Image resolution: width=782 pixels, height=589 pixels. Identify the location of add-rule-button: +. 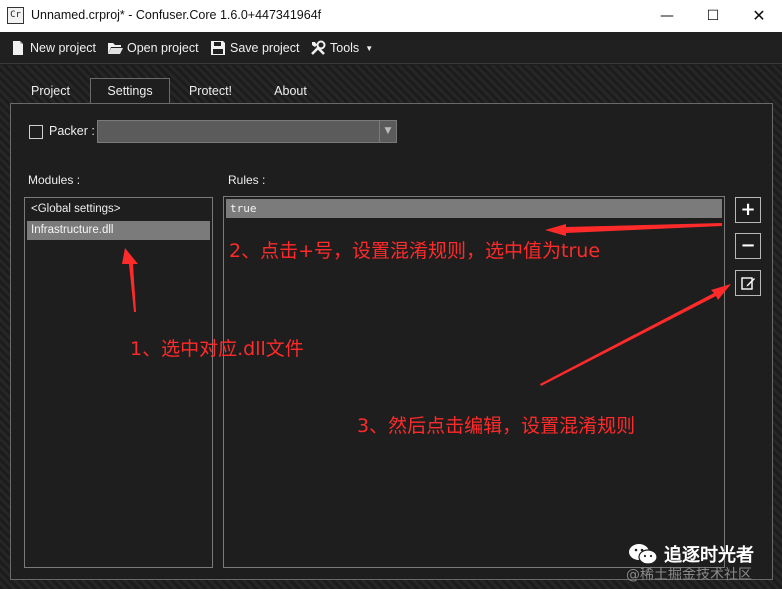
(748, 210).